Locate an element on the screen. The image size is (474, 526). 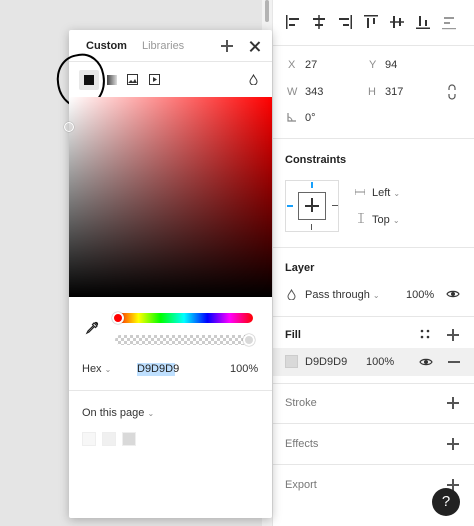
video-fill-icon is located at coordinates (154, 79).